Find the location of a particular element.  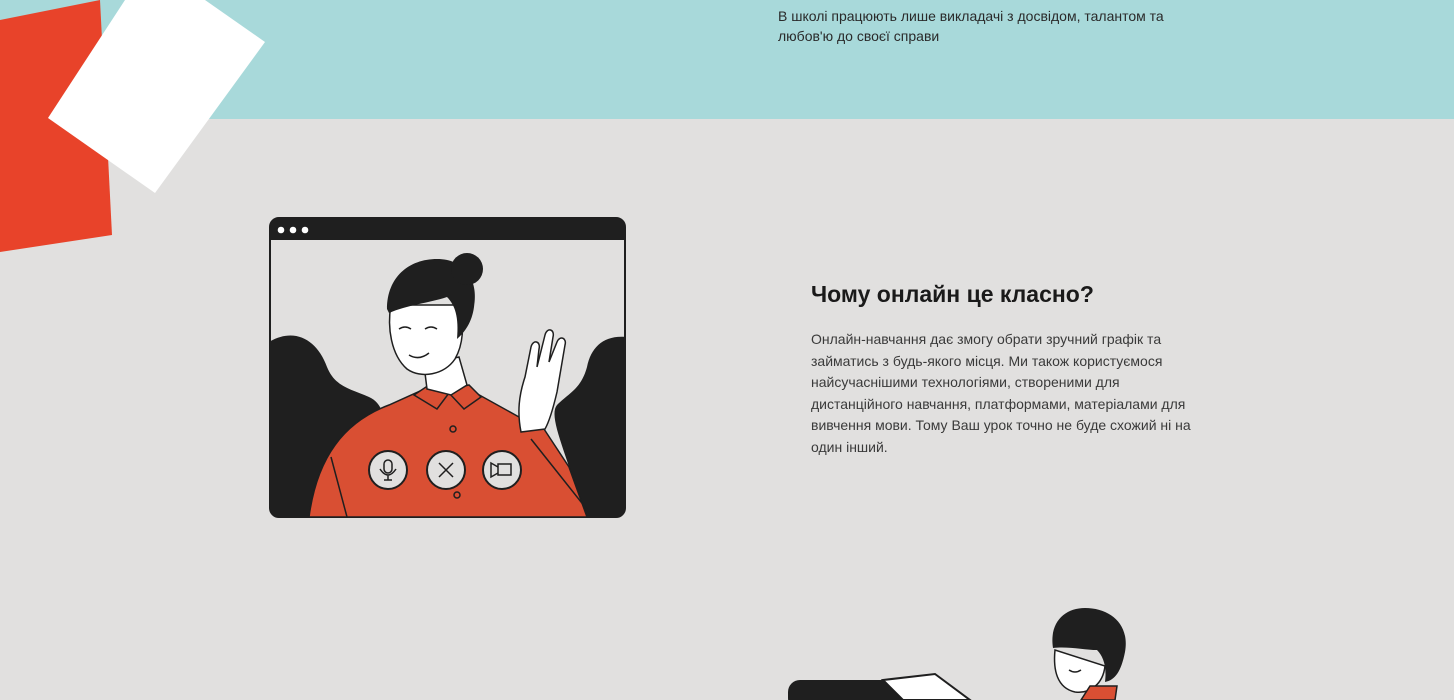

microphone-icon is located at coordinates (388, 470).